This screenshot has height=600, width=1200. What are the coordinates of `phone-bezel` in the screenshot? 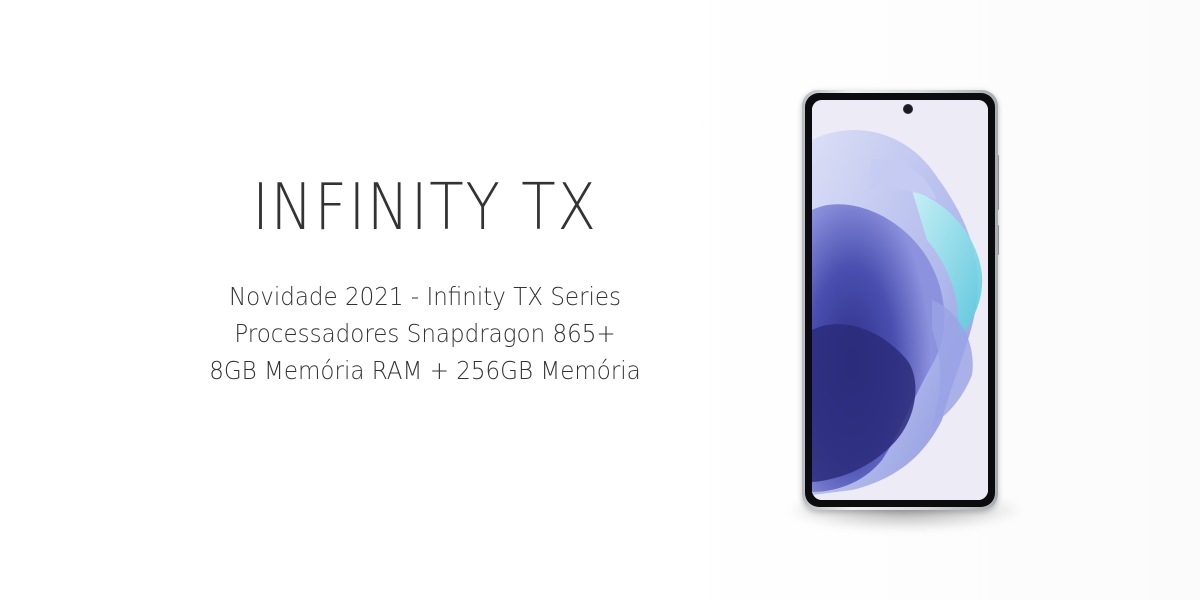 It's located at (900, 300).